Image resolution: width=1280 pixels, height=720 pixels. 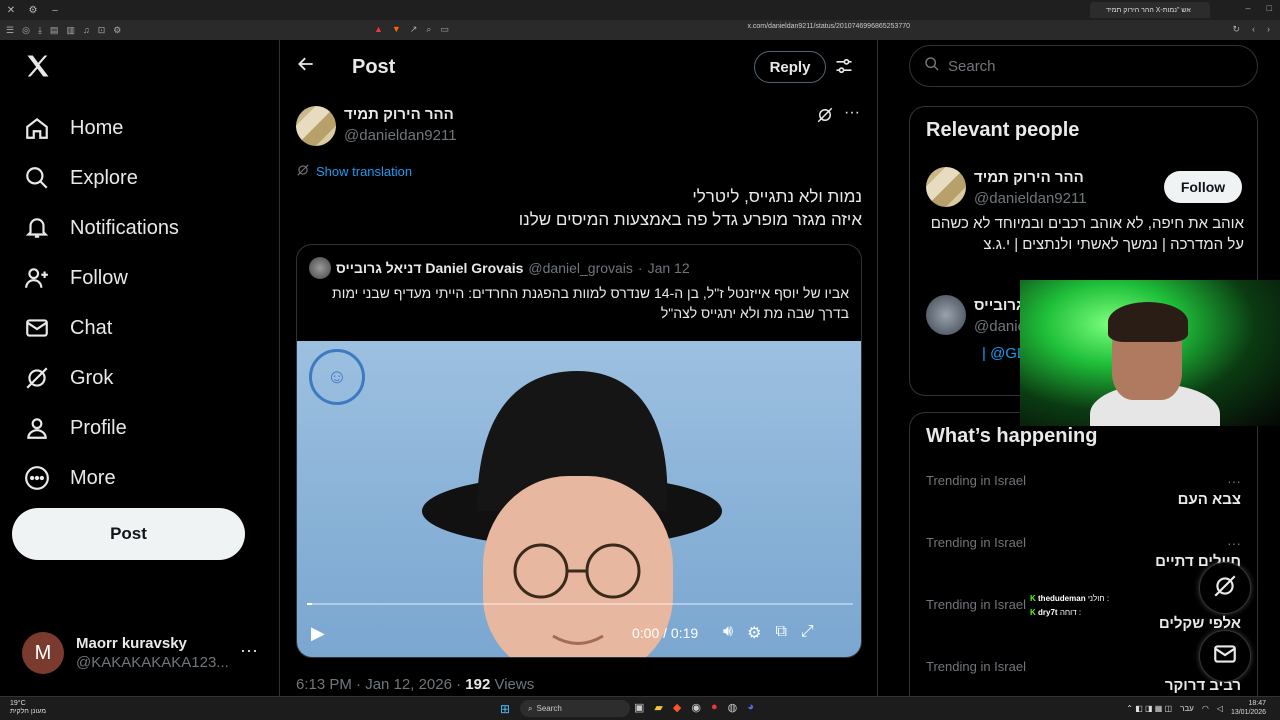 What do you see at coordinates (428, 29) in the screenshot?
I see `zoom-icon: ⌕` at bounding box center [428, 29].